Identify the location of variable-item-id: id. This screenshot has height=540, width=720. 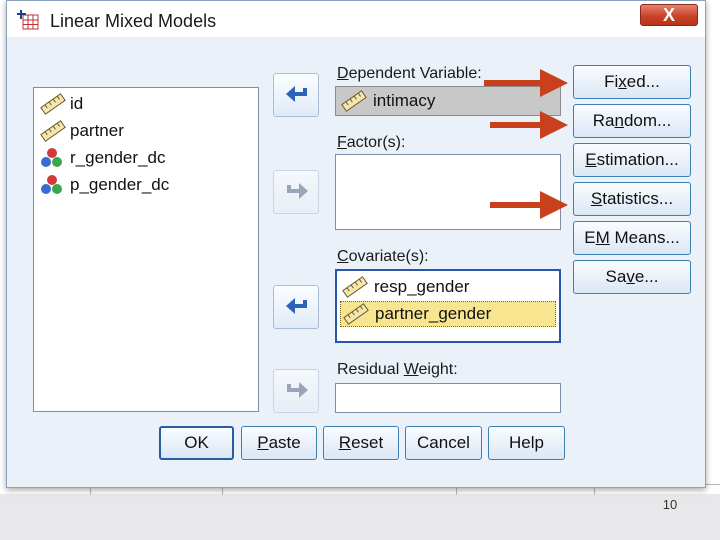
(61, 104).